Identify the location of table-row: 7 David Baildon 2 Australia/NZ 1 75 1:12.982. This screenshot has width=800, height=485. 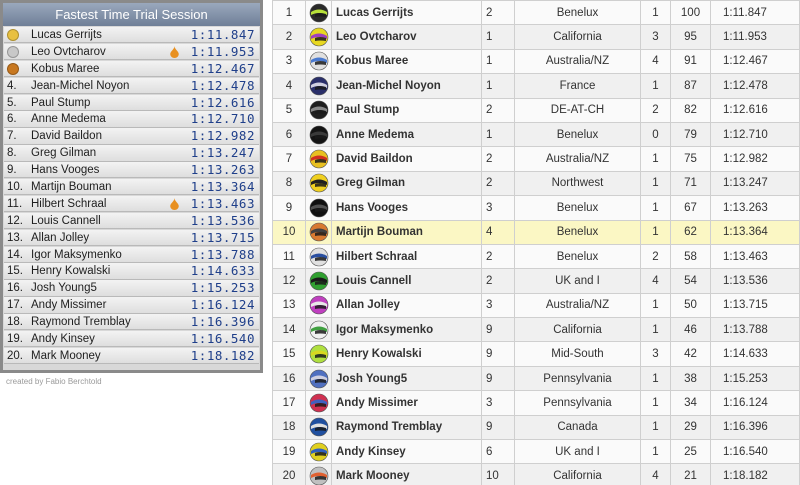
(536, 159).